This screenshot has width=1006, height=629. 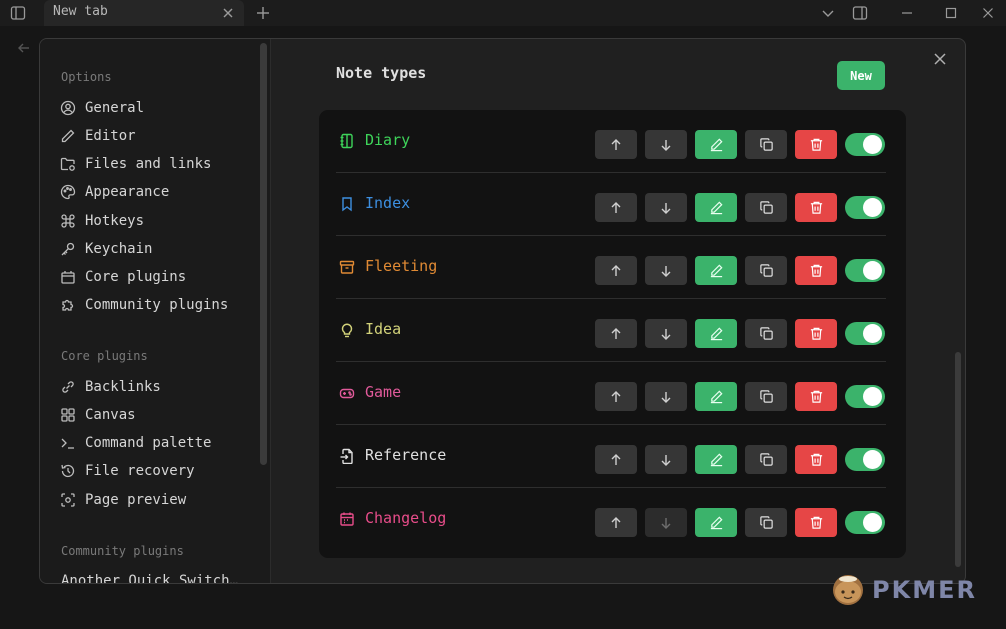 I want to click on sidebar-item-command-palette: Command palette, so click(x=135, y=443).